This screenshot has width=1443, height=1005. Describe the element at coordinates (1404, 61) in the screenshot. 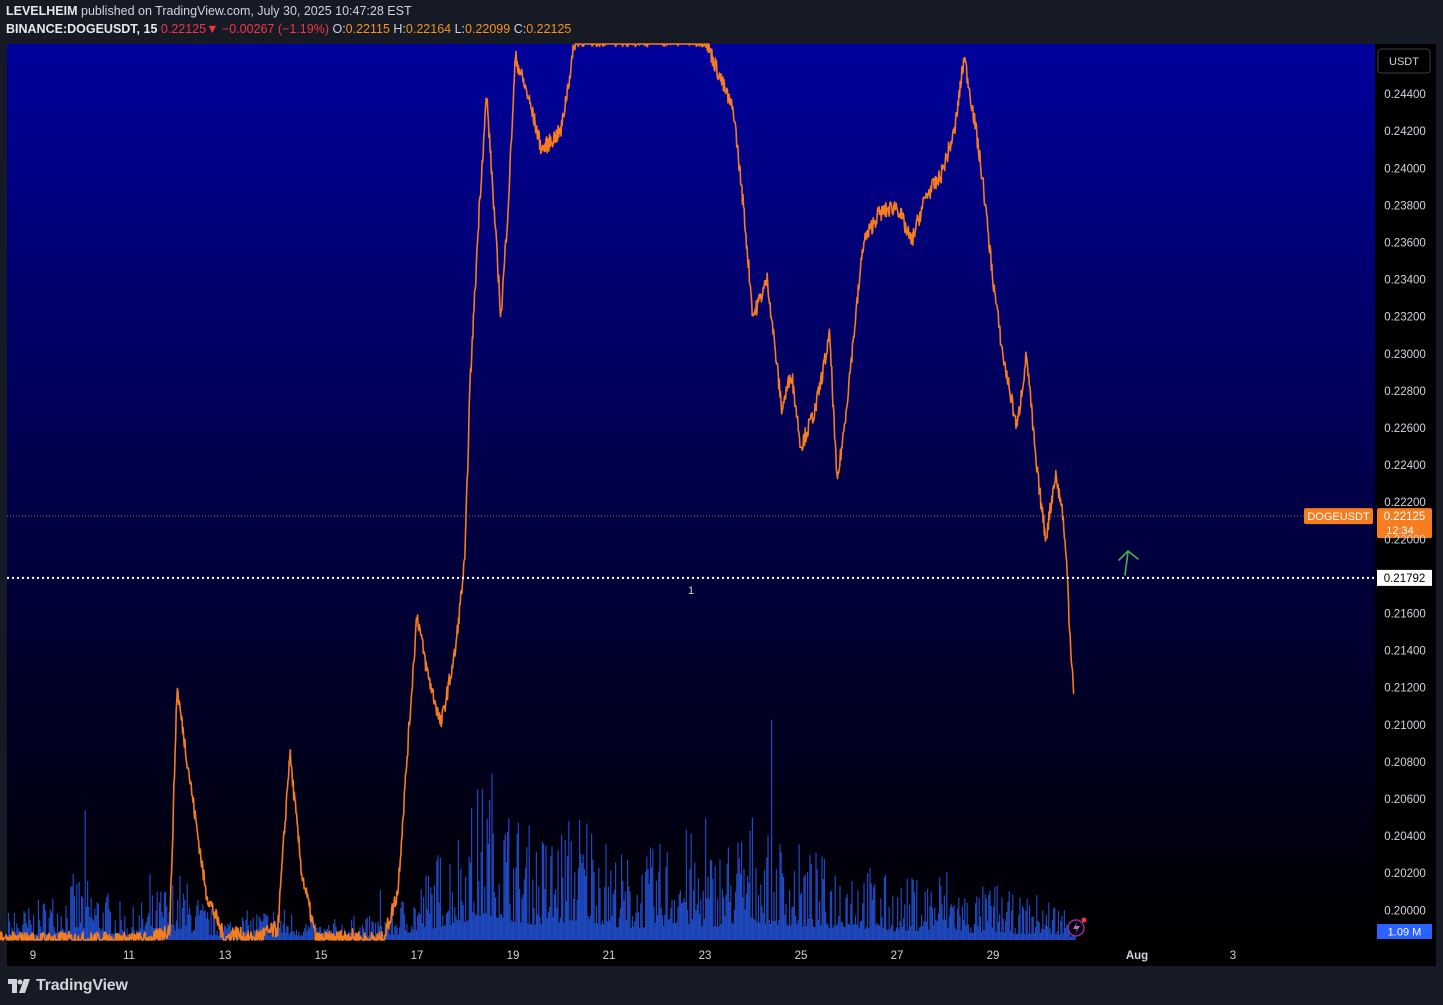

I see `currency-button: USDT` at that location.